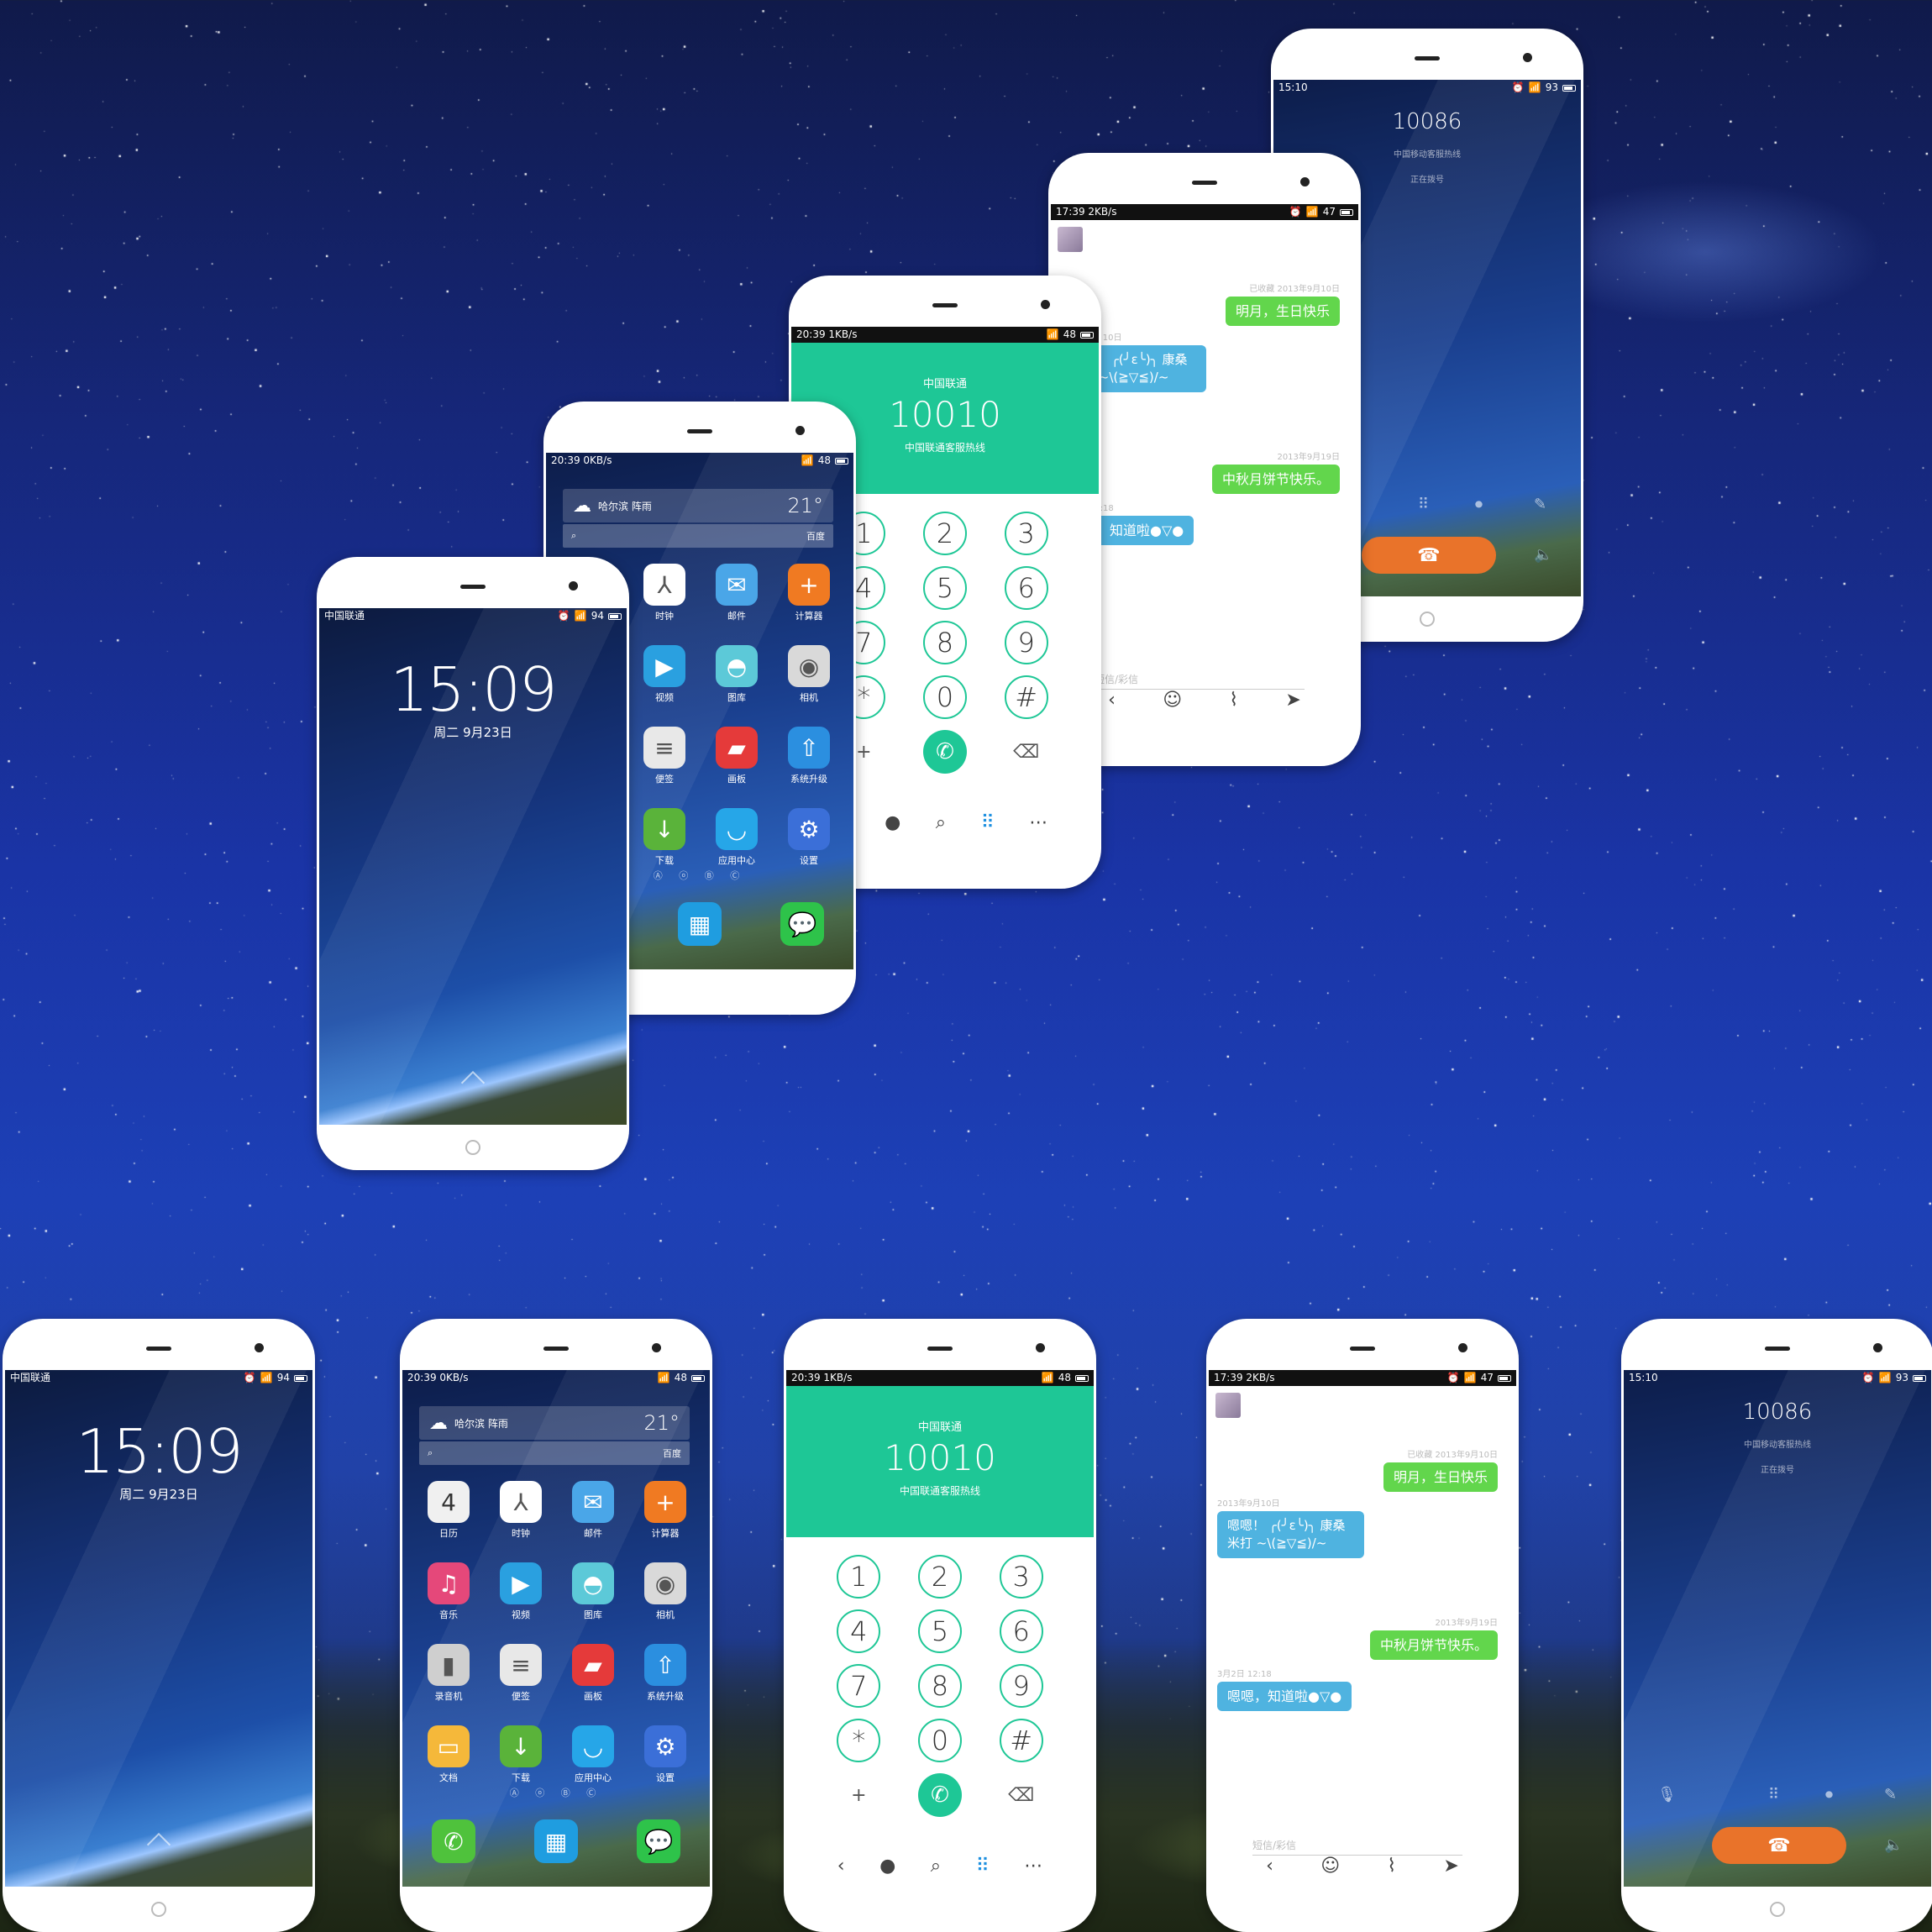  Describe the element at coordinates (859, 1631) in the screenshot. I see `dial-key: 4` at that location.